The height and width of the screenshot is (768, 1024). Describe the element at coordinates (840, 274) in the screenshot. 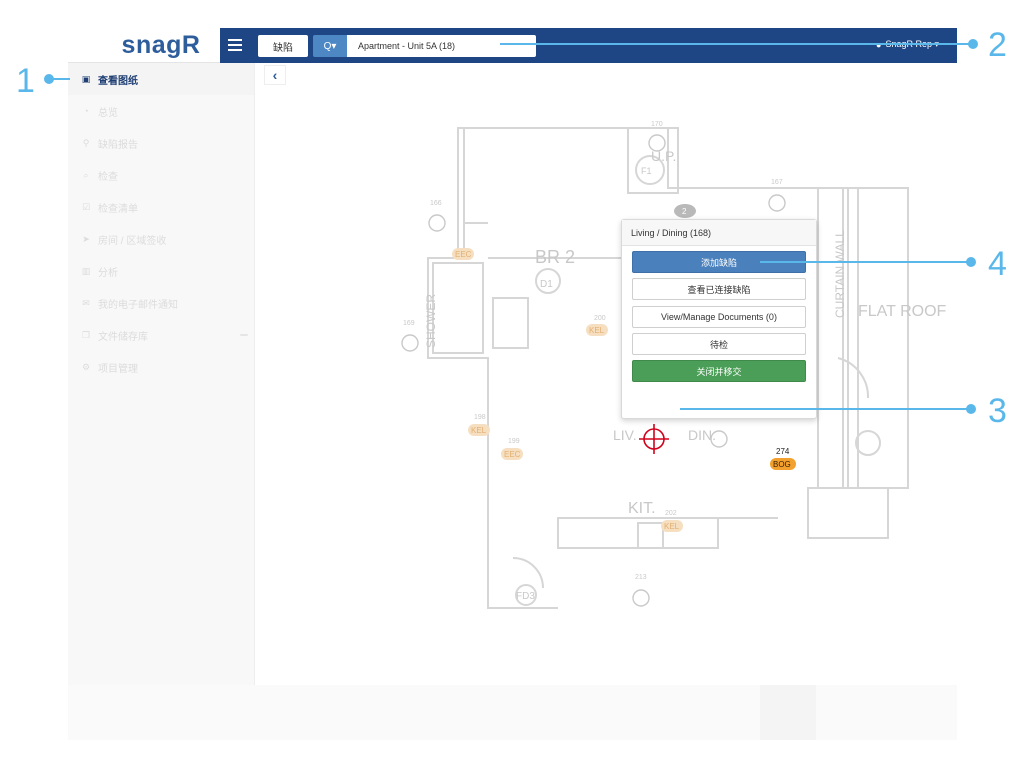

I see `svg-text: CURTAIN WALL` at that location.